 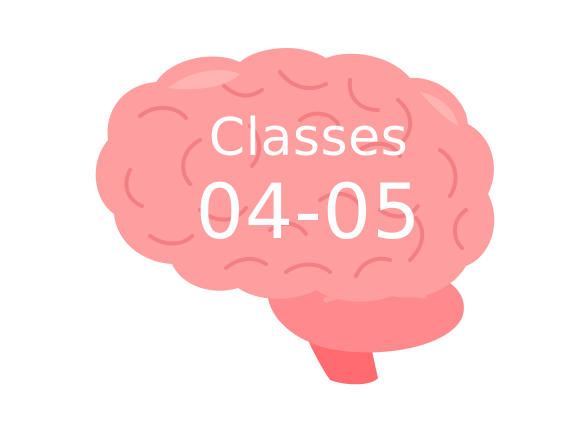 What do you see at coordinates (308, 138) in the screenshot?
I see `title-line-1: Classes` at bounding box center [308, 138].